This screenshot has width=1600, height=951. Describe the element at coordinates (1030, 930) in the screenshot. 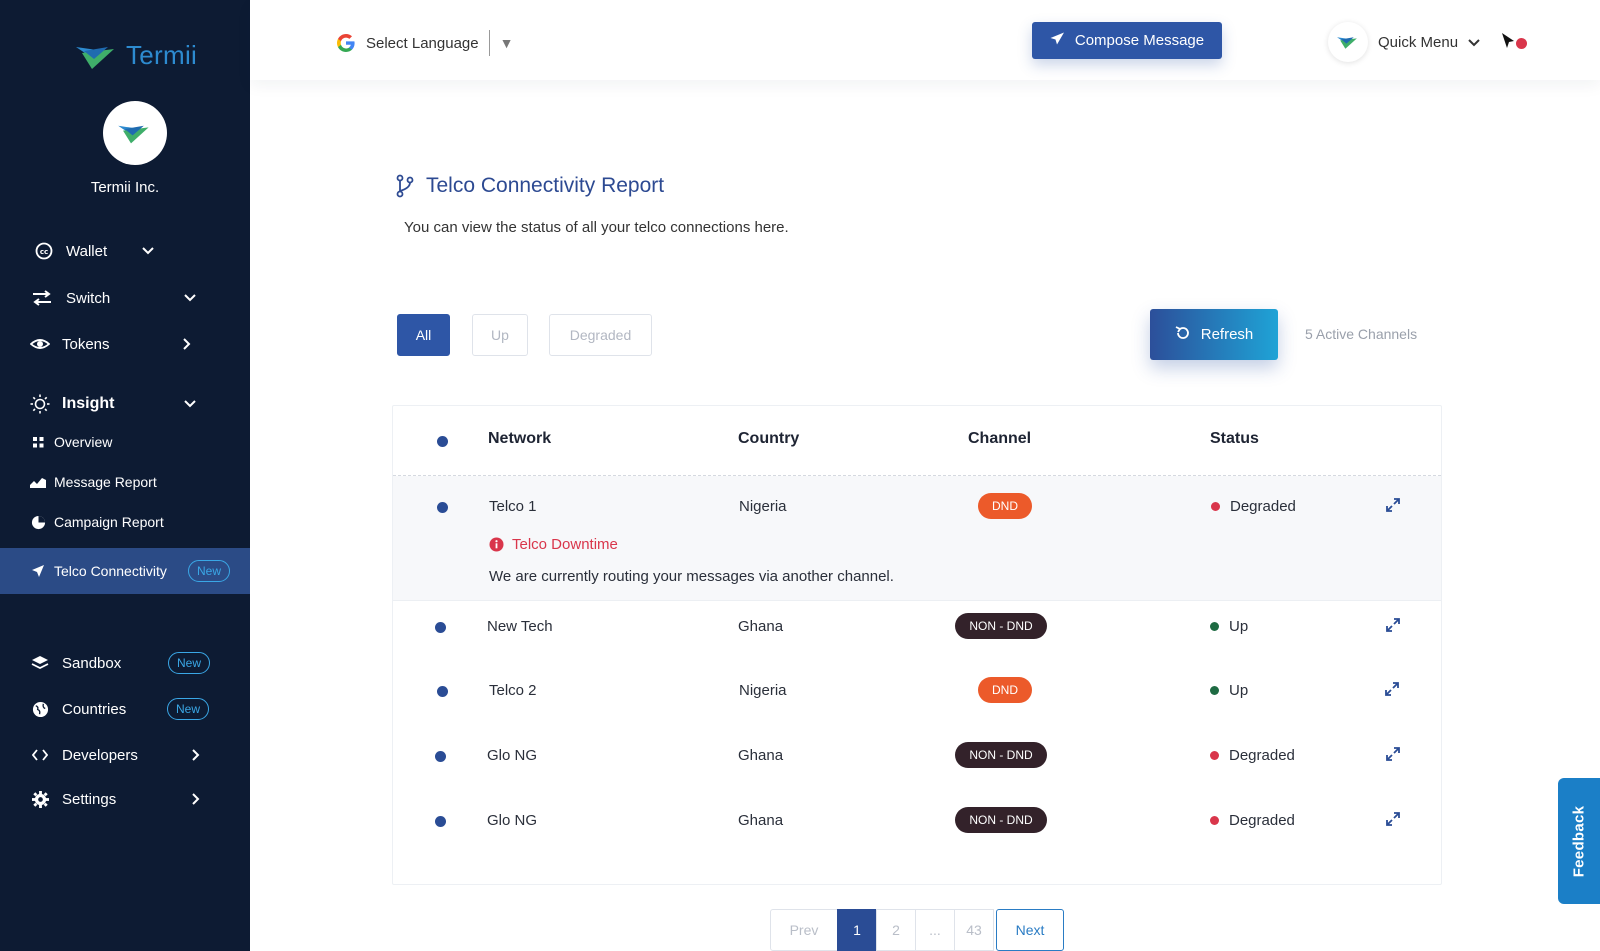

I see `next-page-button: Next` at that location.